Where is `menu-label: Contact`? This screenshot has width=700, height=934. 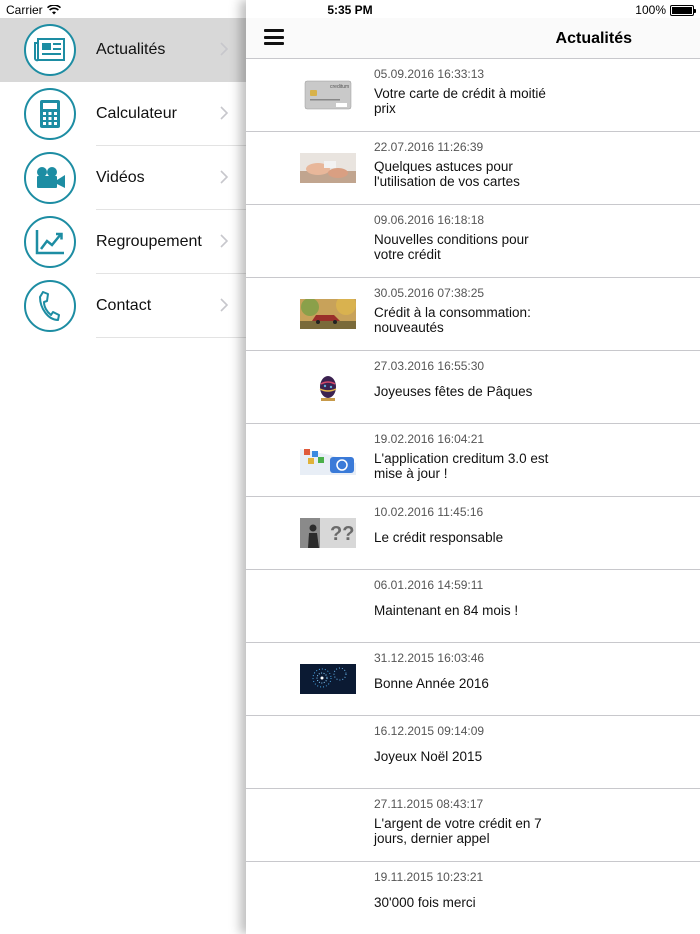
menu-label: Contact is located at coordinates (124, 305).